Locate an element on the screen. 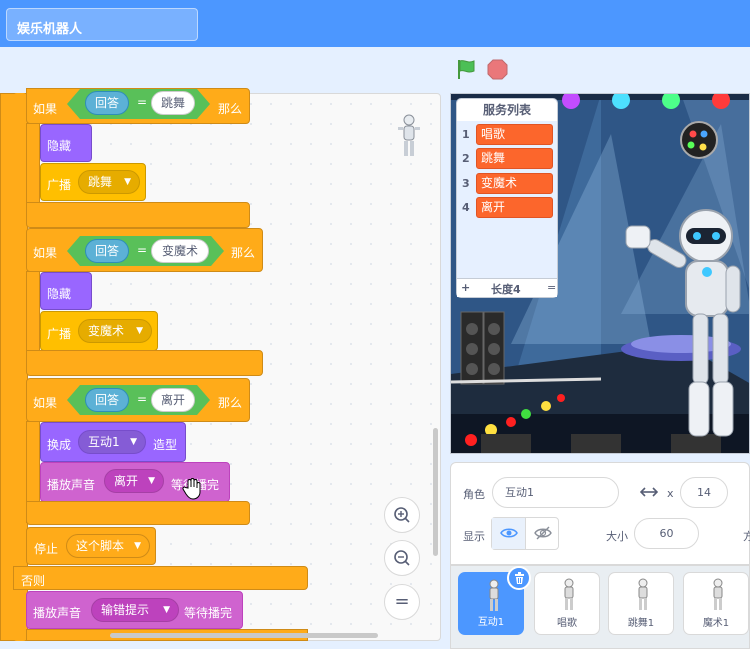  else-label: 否则 is located at coordinates (33, 581).